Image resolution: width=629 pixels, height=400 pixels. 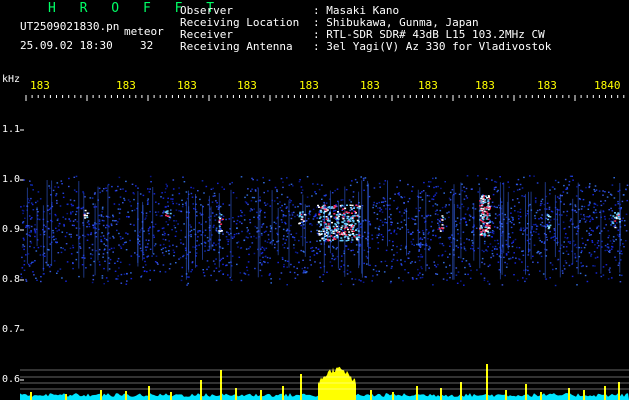 I want to click on spectrum-hump, so click(x=337, y=383).